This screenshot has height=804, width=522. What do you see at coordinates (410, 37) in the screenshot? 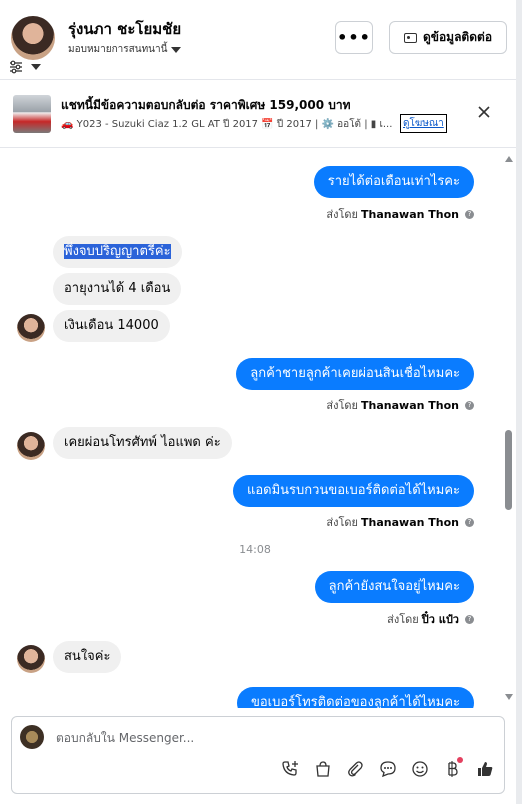
I see `contact-card-icon` at bounding box center [410, 37].